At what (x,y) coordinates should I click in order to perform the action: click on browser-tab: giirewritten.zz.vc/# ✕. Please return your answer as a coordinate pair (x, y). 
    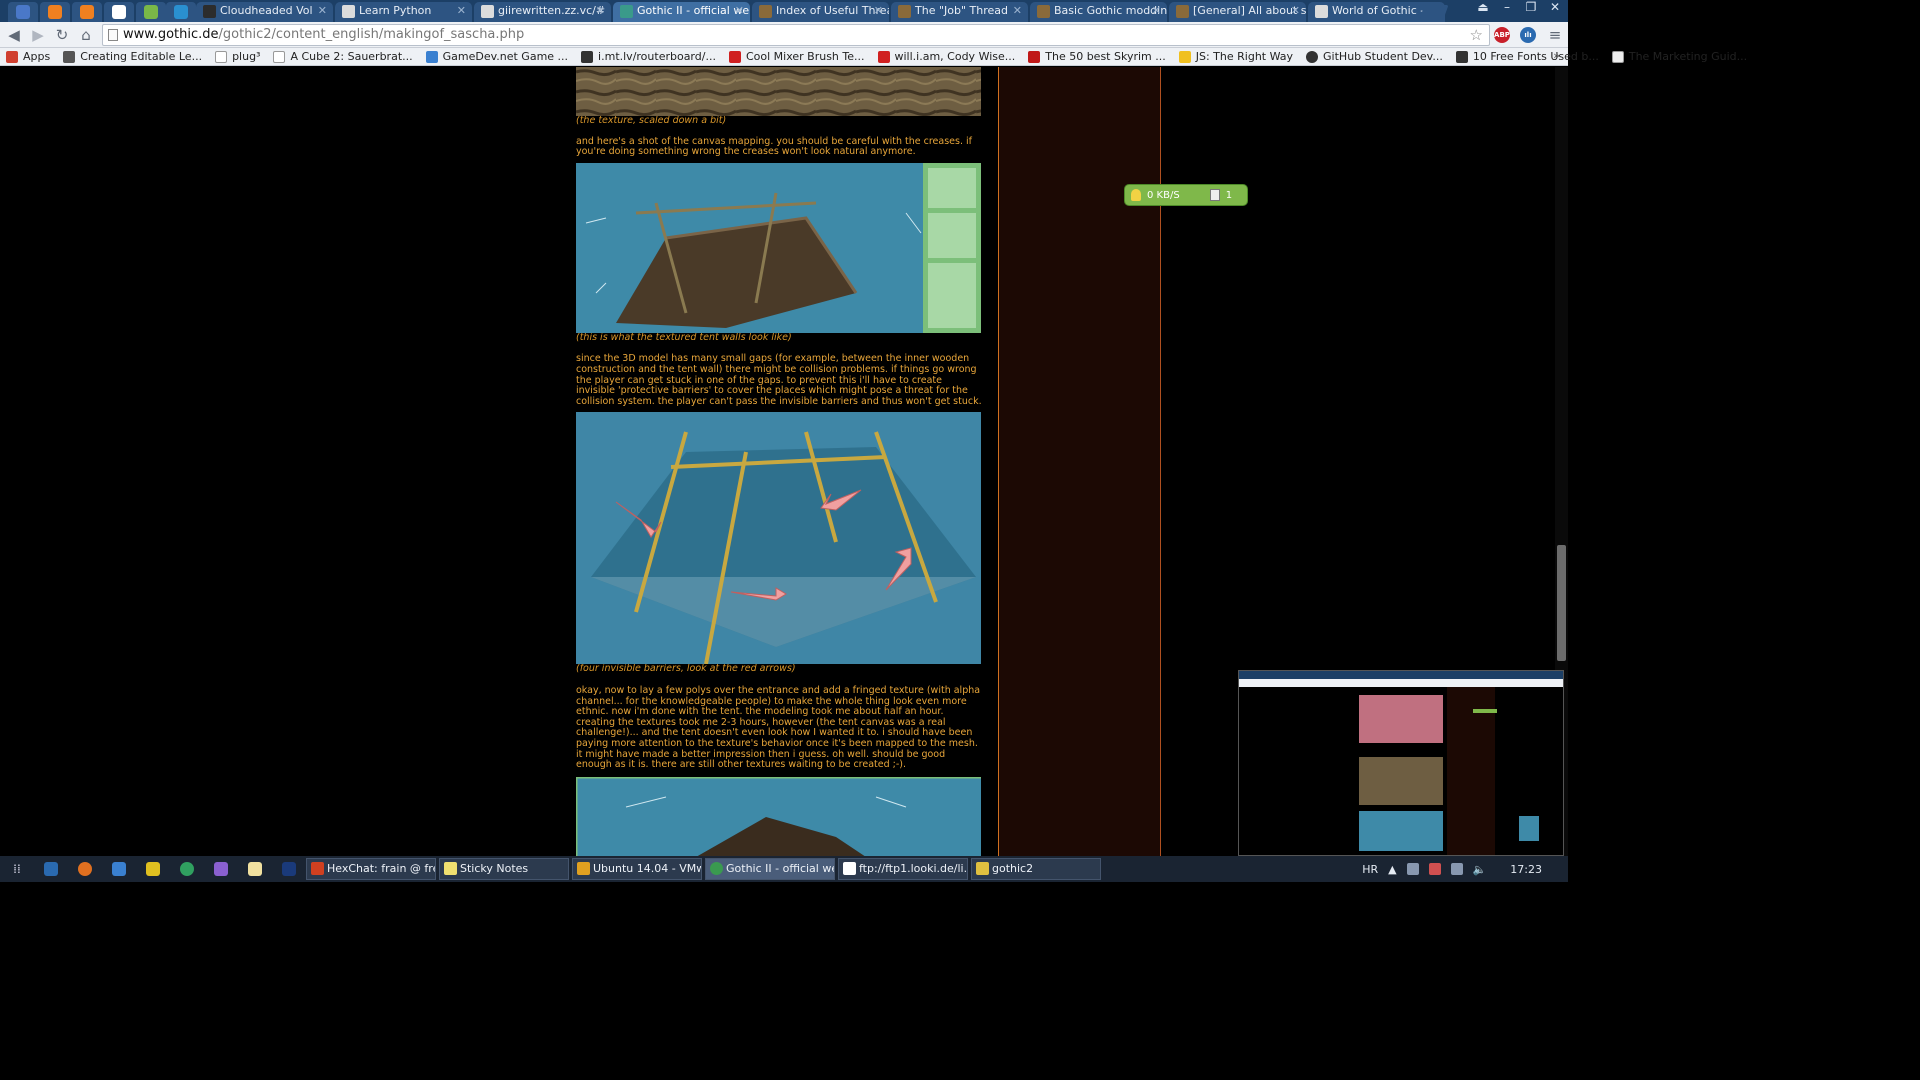
    Looking at the image, I should click on (542, 12).